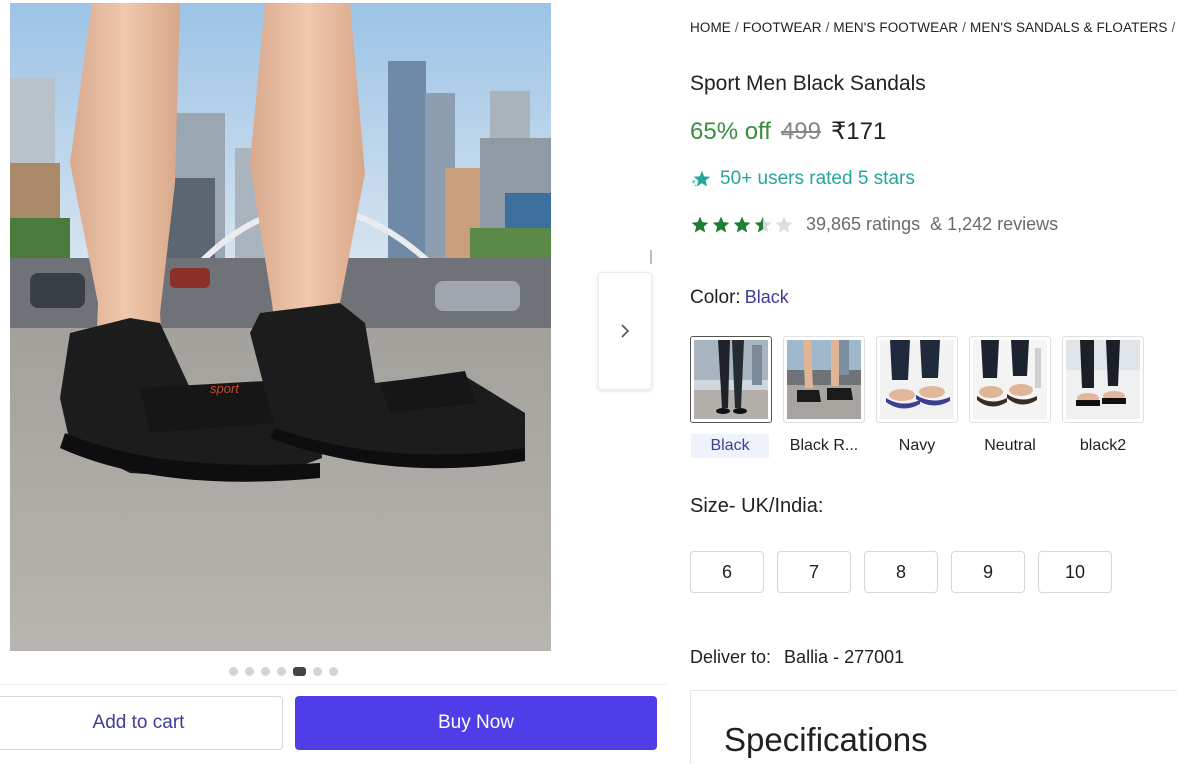  What do you see at coordinates (715, 297) in the screenshot?
I see `color-label: Color:` at bounding box center [715, 297].